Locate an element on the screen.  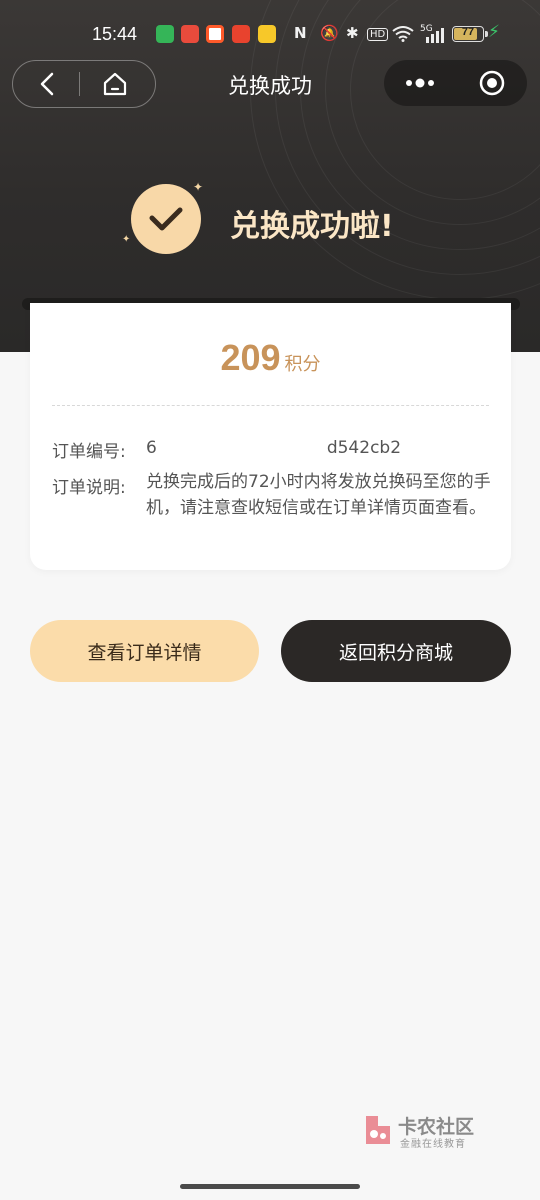
more-icon is located at coordinates (420, 82).